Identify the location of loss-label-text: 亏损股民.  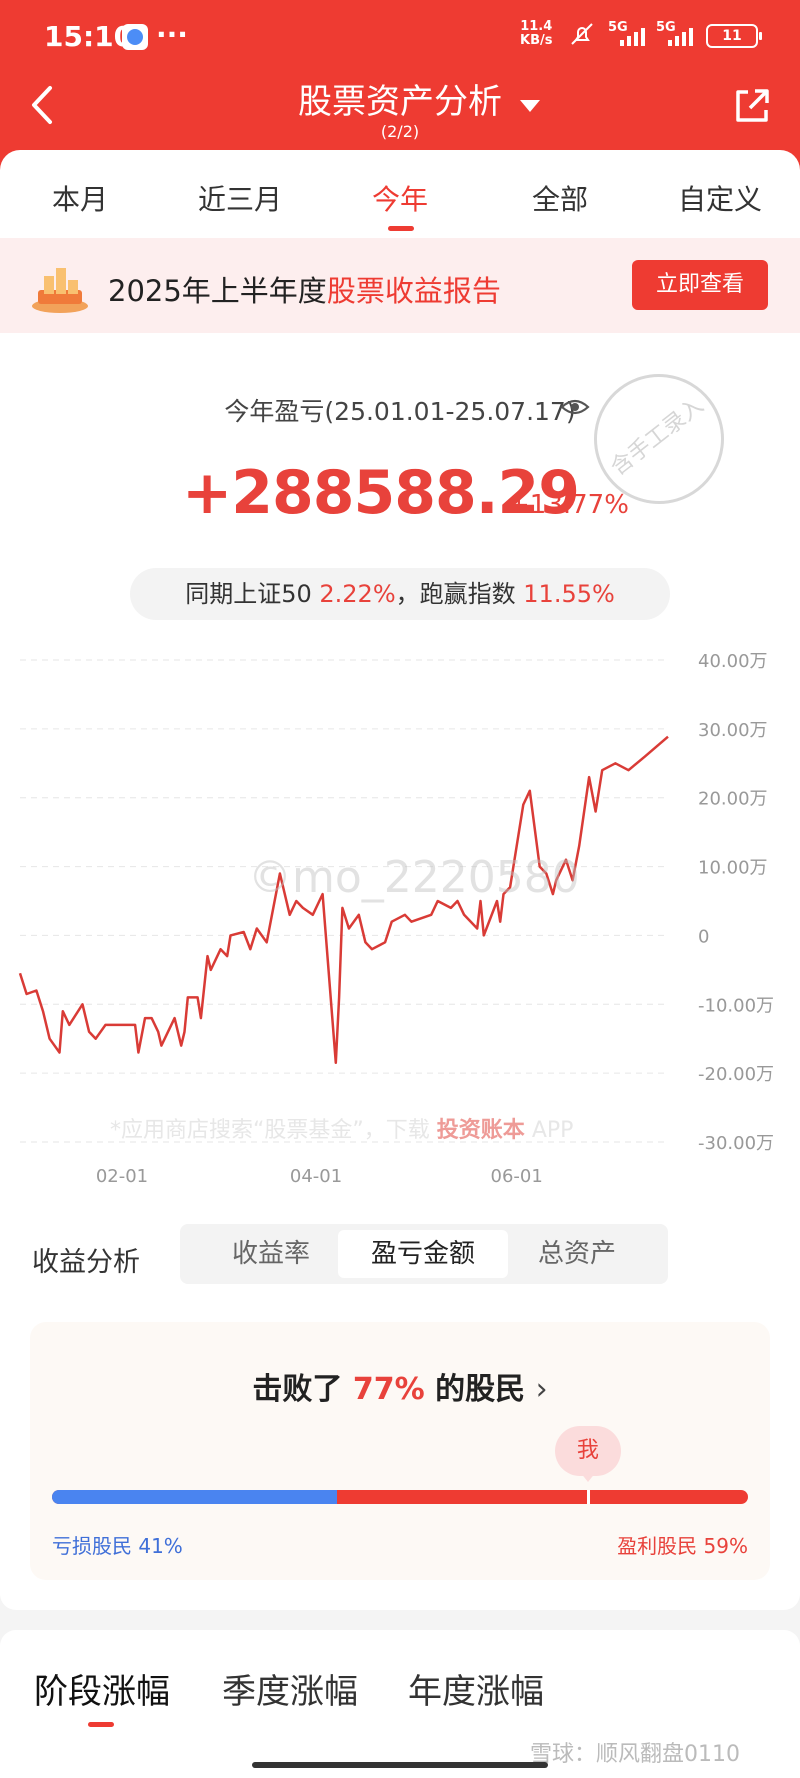
(92, 1546).